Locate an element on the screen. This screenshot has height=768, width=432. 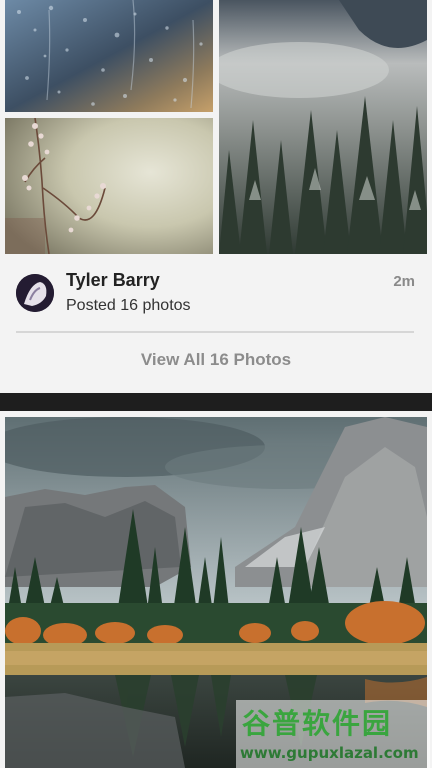
photo-thumbnail-rain is located at coordinates (109, 56).